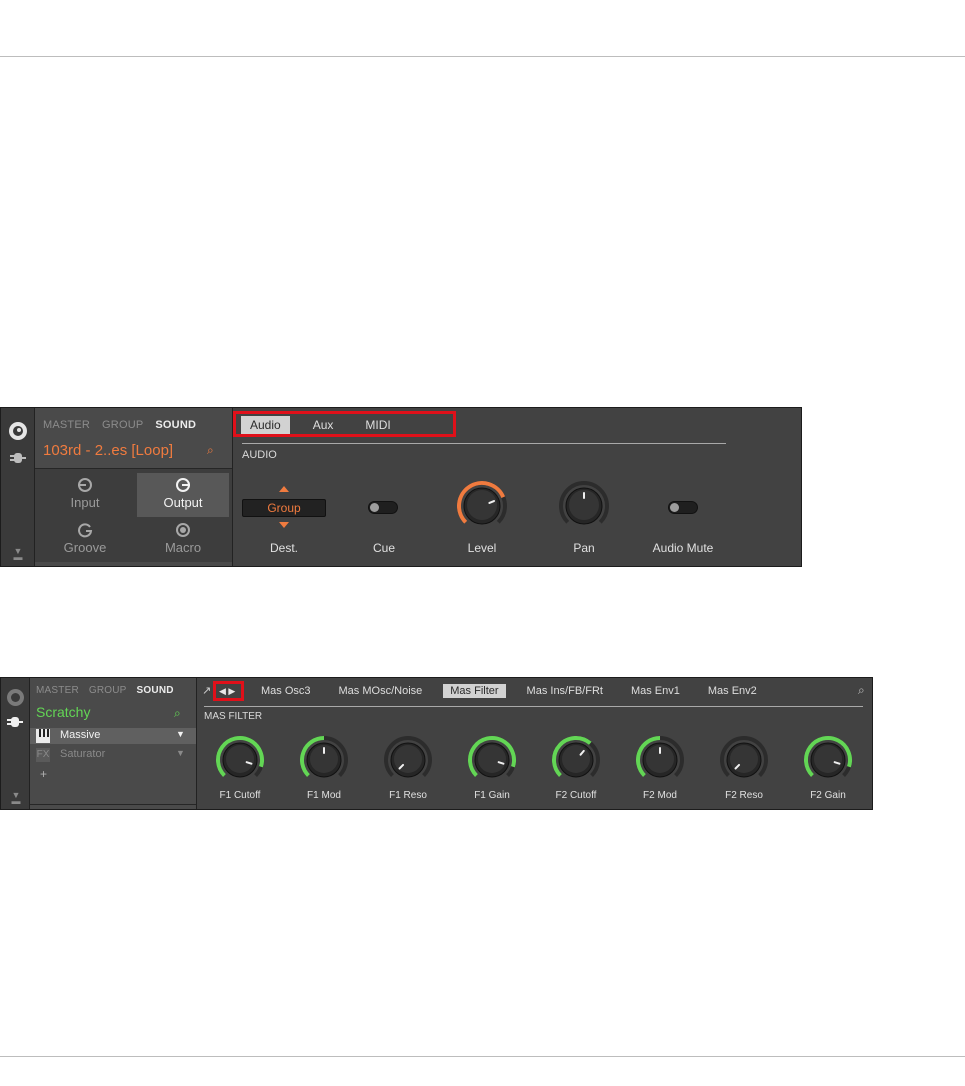 The image size is (965, 1086). Describe the element at coordinates (43, 736) in the screenshot. I see `piano-icon` at that location.